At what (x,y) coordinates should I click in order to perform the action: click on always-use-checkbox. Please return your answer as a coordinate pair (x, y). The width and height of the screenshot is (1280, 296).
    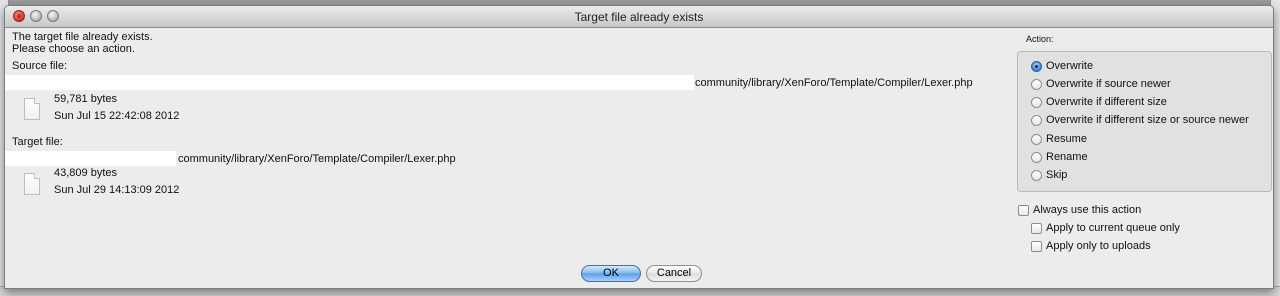
    Looking at the image, I should click on (1023, 210).